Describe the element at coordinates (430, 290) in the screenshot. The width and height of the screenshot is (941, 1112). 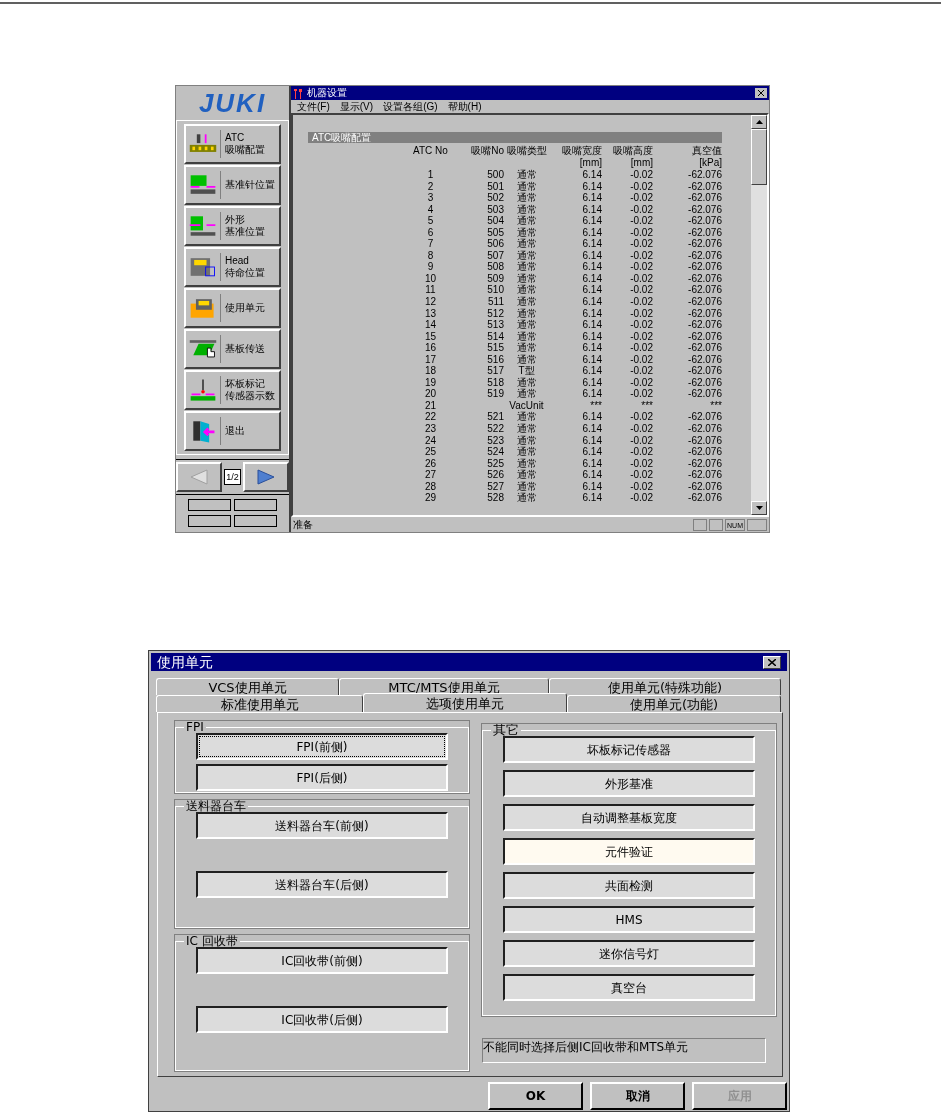
I see `table-cell-text: 11` at that location.